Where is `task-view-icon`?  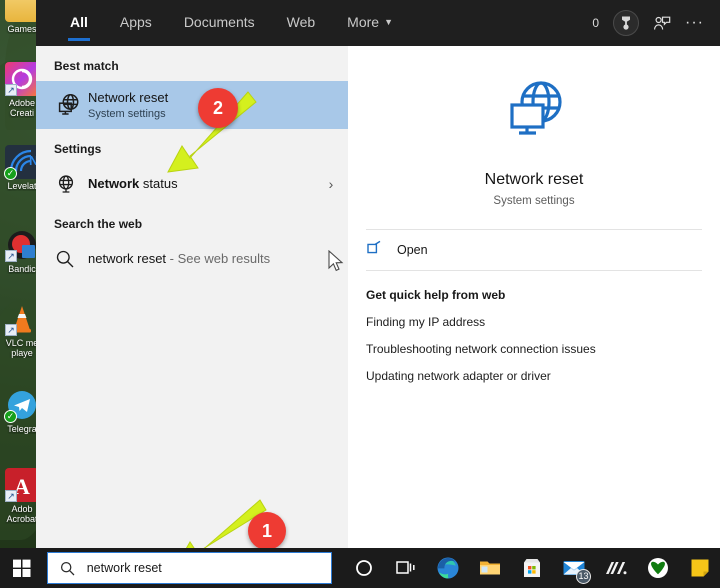 task-view-icon is located at coordinates (406, 568).